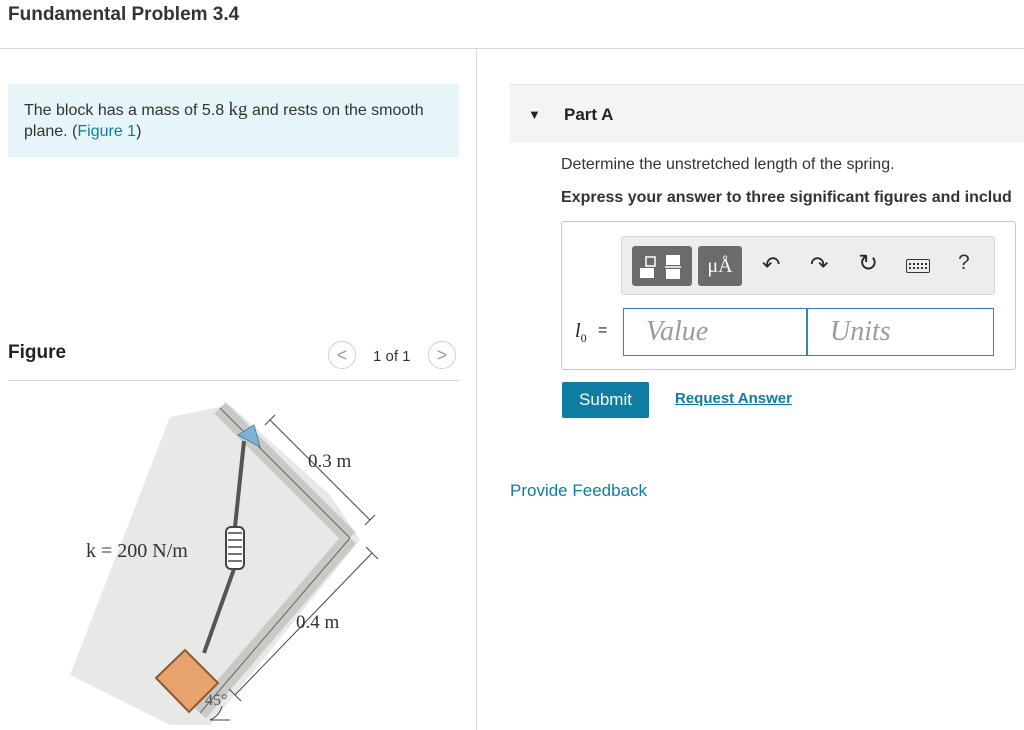  Describe the element at coordinates (733, 398) in the screenshot. I see `request-answer-link: Request Answer` at that location.